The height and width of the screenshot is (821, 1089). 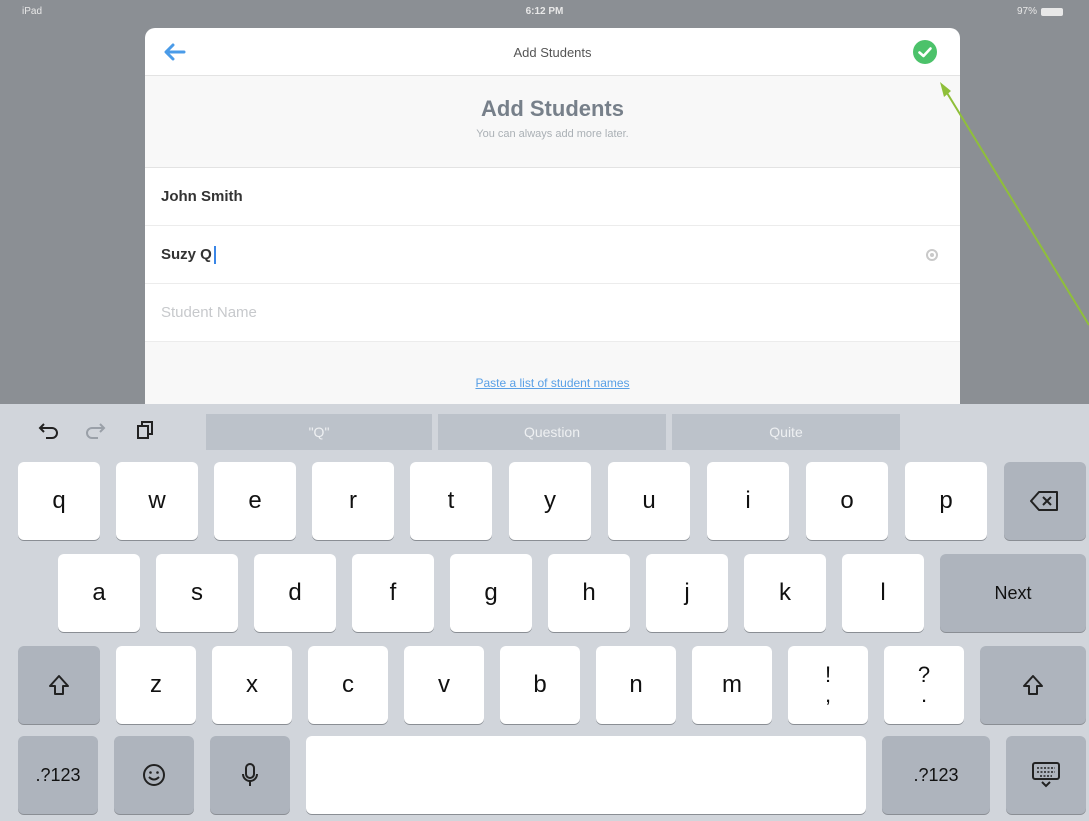 I want to click on undo-icon, so click(x=49, y=430).